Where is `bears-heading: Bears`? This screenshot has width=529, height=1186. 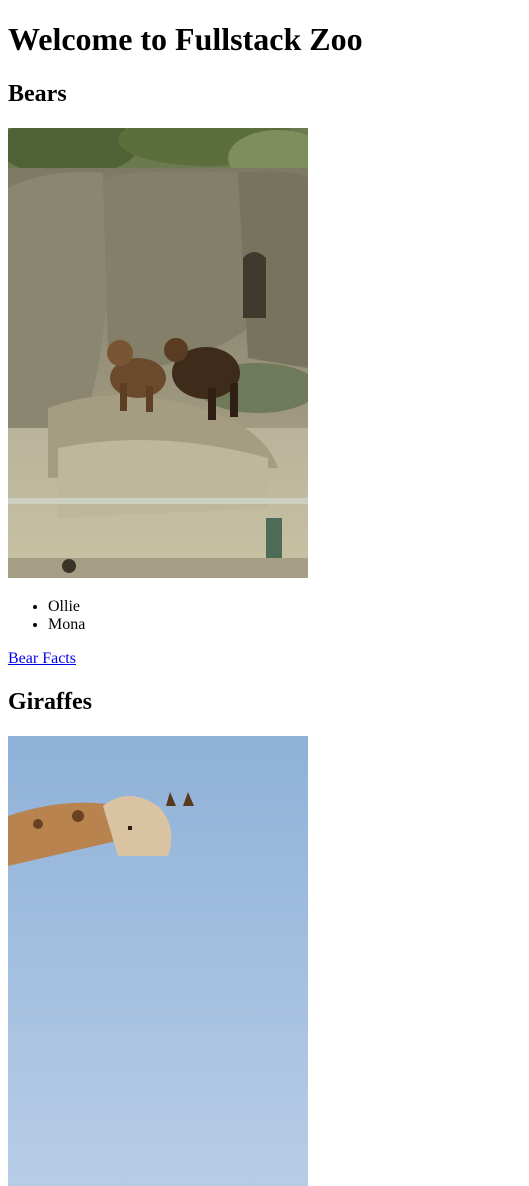
bears-heading: Bears is located at coordinates (37, 94).